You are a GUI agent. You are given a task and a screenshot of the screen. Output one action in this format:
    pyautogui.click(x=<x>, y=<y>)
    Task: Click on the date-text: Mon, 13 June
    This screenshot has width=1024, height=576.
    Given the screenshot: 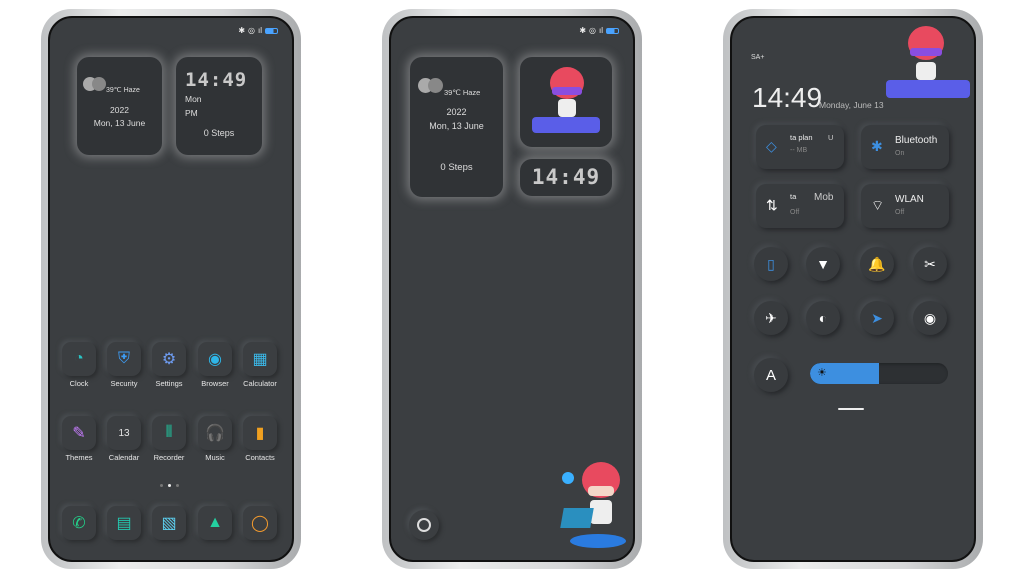 What is the action you would take?
    pyautogui.click(x=456, y=126)
    